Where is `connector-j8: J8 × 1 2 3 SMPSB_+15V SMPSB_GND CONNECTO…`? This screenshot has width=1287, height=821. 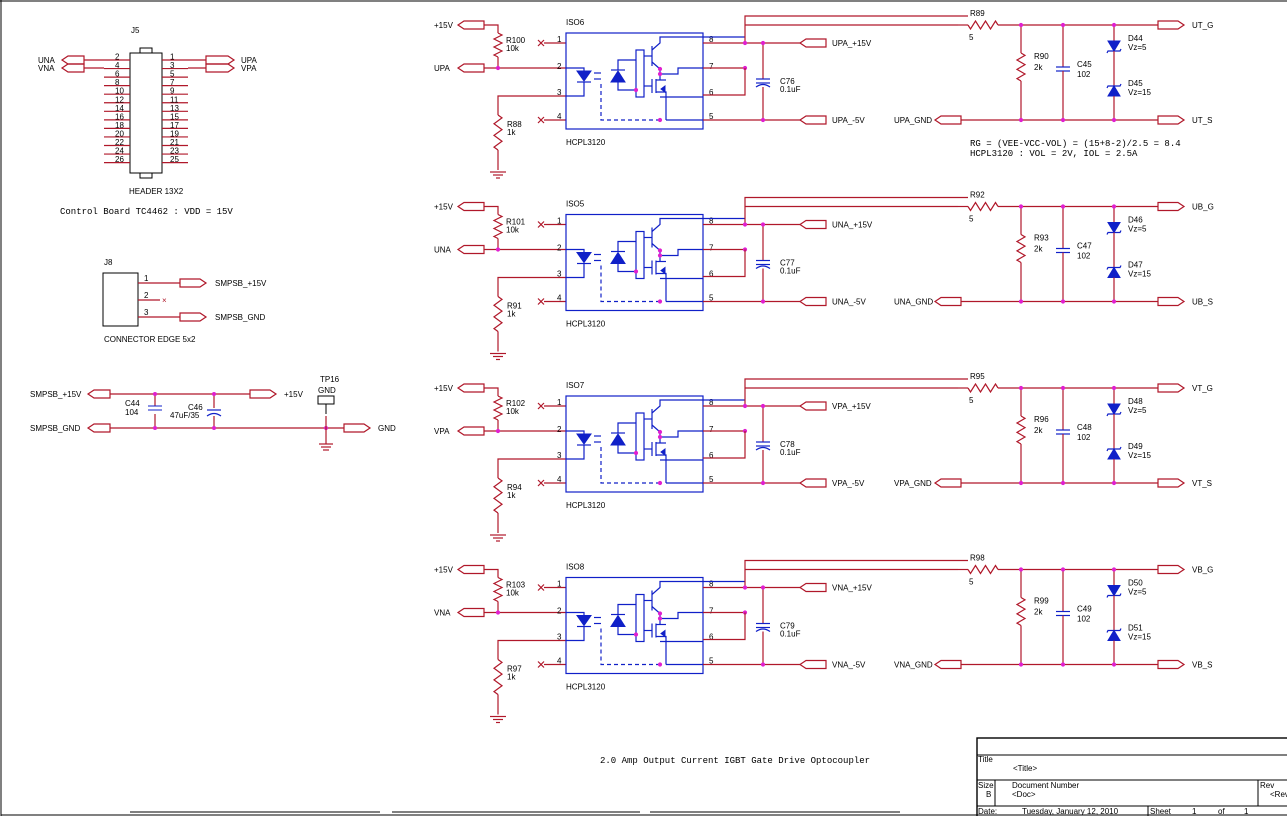
connector-j8: J8 × 1 2 3 SMPSB_+15V SMPSB_GND CONNECTO… is located at coordinates (184, 301).